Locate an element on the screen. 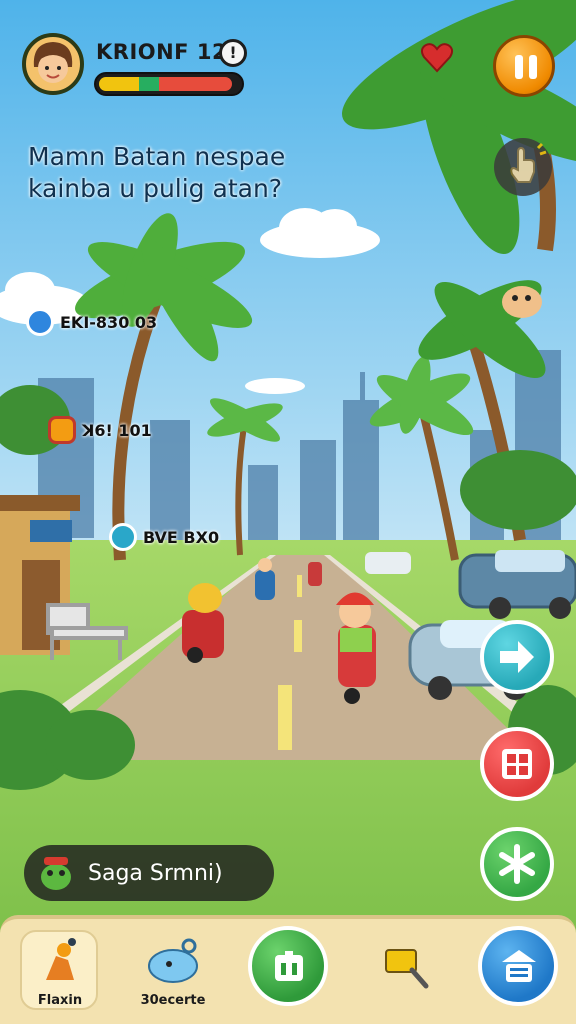 This screenshot has width=576, height=1024. location-tag-label: BVE BX0 is located at coordinates (181, 537).